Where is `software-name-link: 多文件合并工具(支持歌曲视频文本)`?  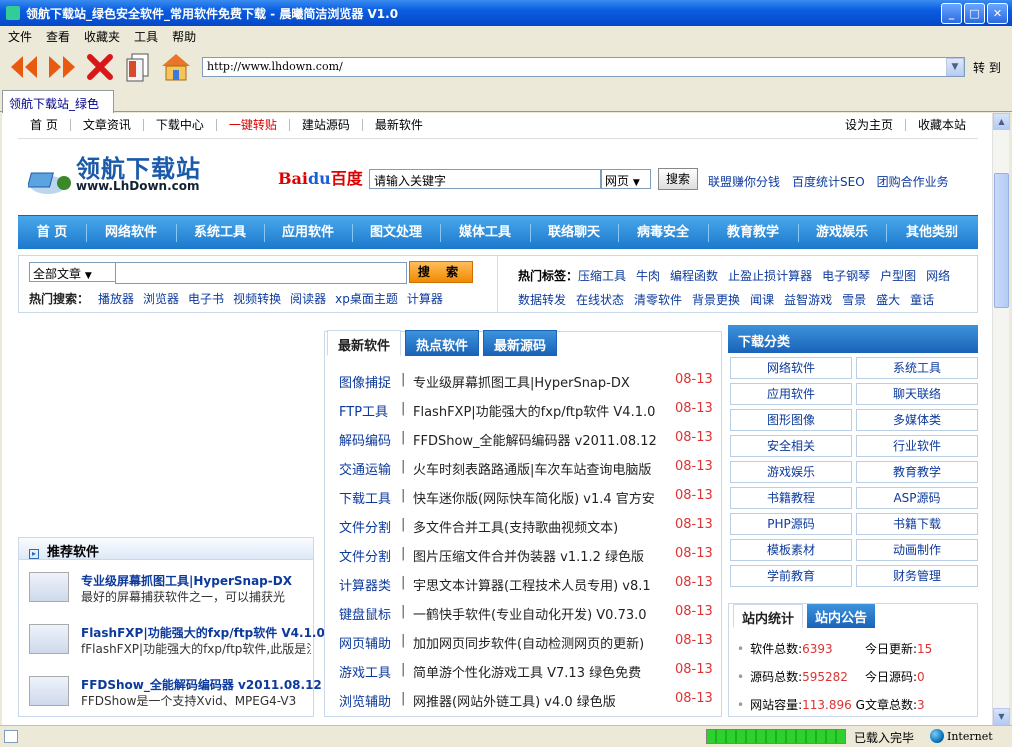
software-name-link: 多文件合并工具(支持歌曲视频文本) is located at coordinates (541, 526).